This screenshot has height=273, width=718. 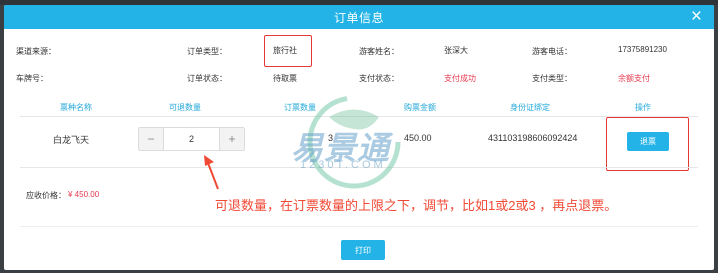 I want to click on col-ticket-name: 票种名称, so click(x=76, y=107).